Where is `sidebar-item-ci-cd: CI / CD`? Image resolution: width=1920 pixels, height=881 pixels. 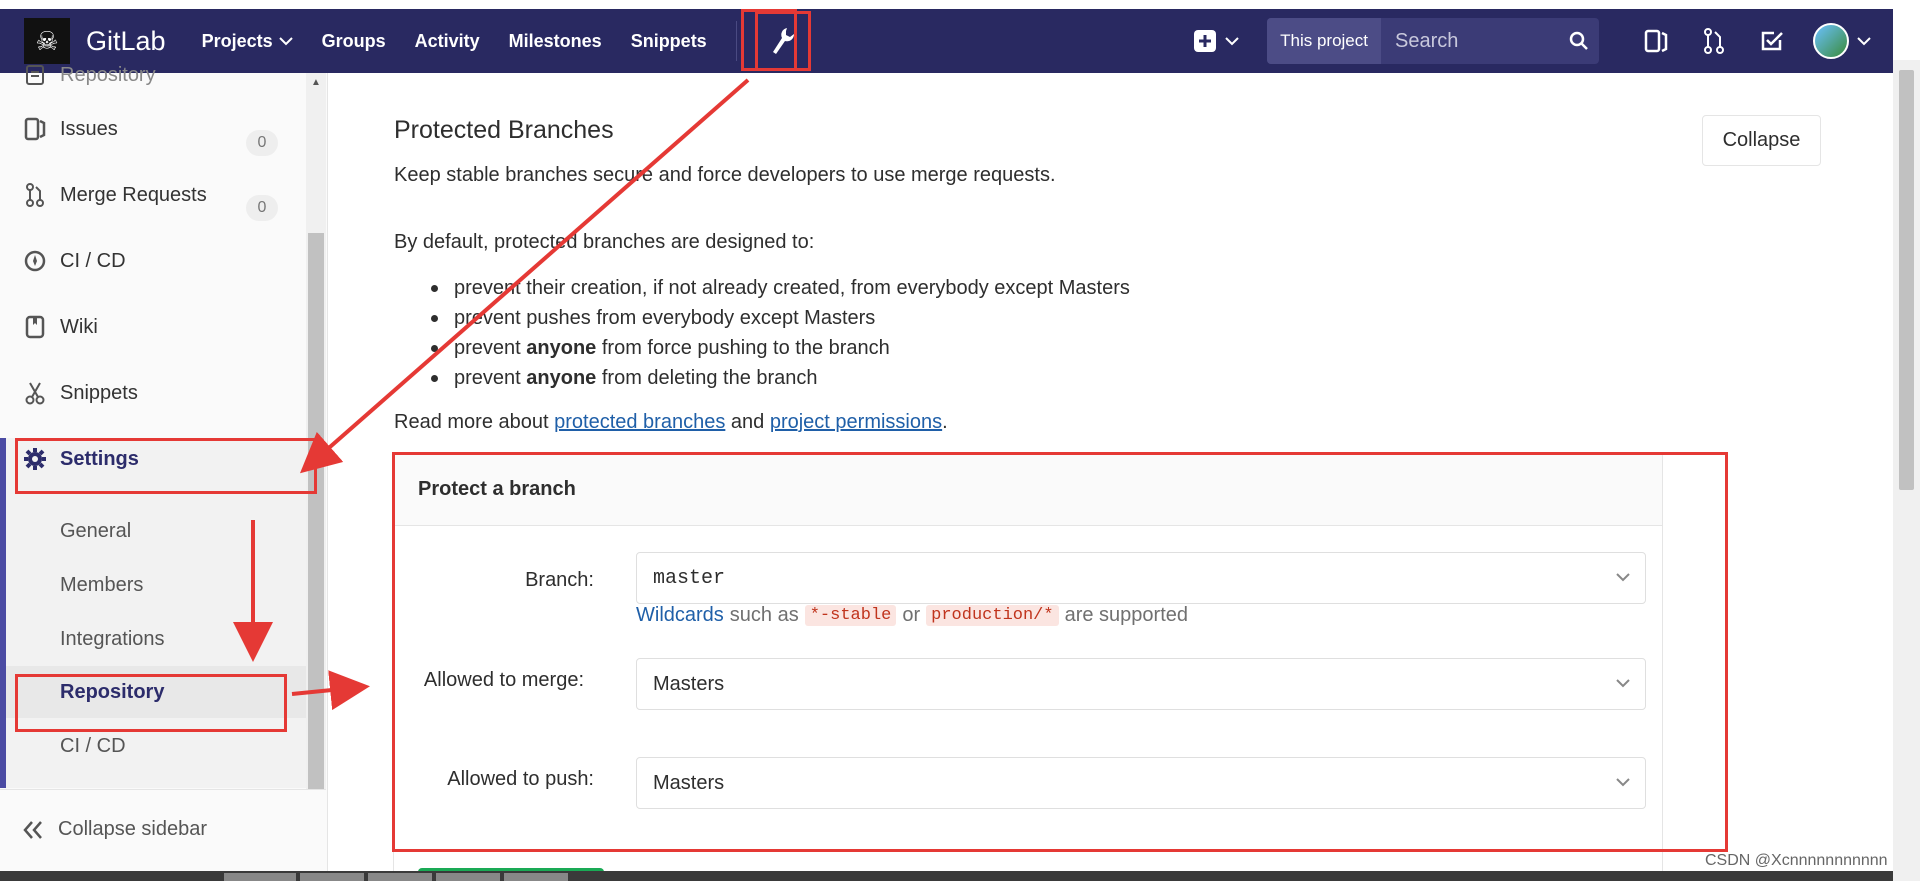 sidebar-item-ci-cd: CI / CD is located at coordinates (74, 261).